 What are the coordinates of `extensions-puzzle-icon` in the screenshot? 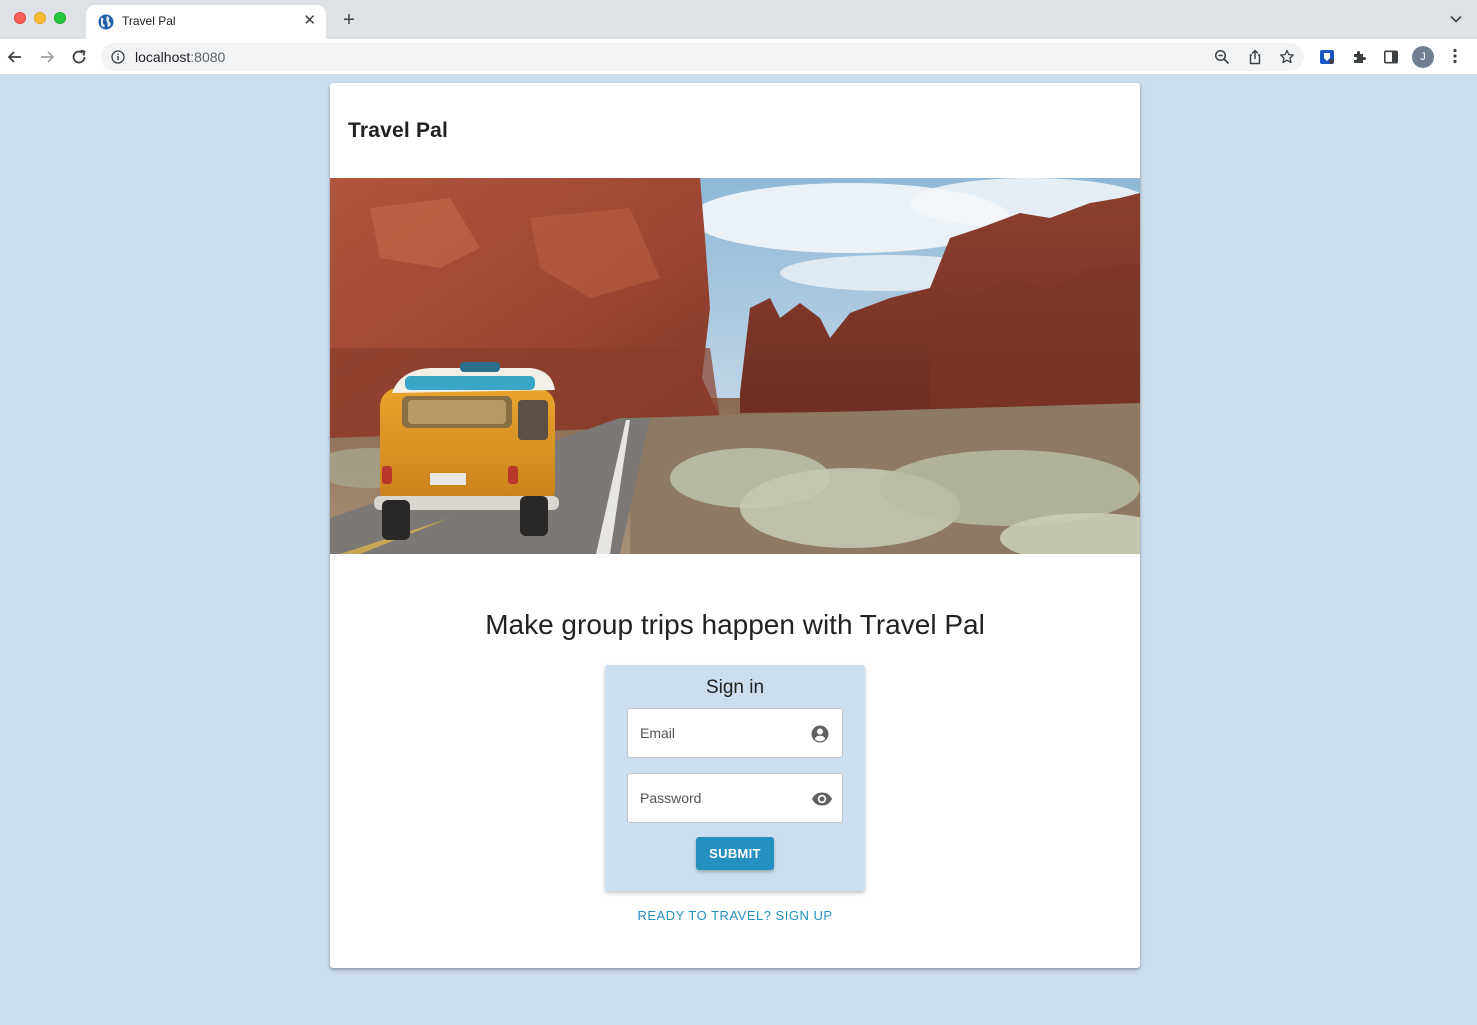 It's located at (1359, 57).